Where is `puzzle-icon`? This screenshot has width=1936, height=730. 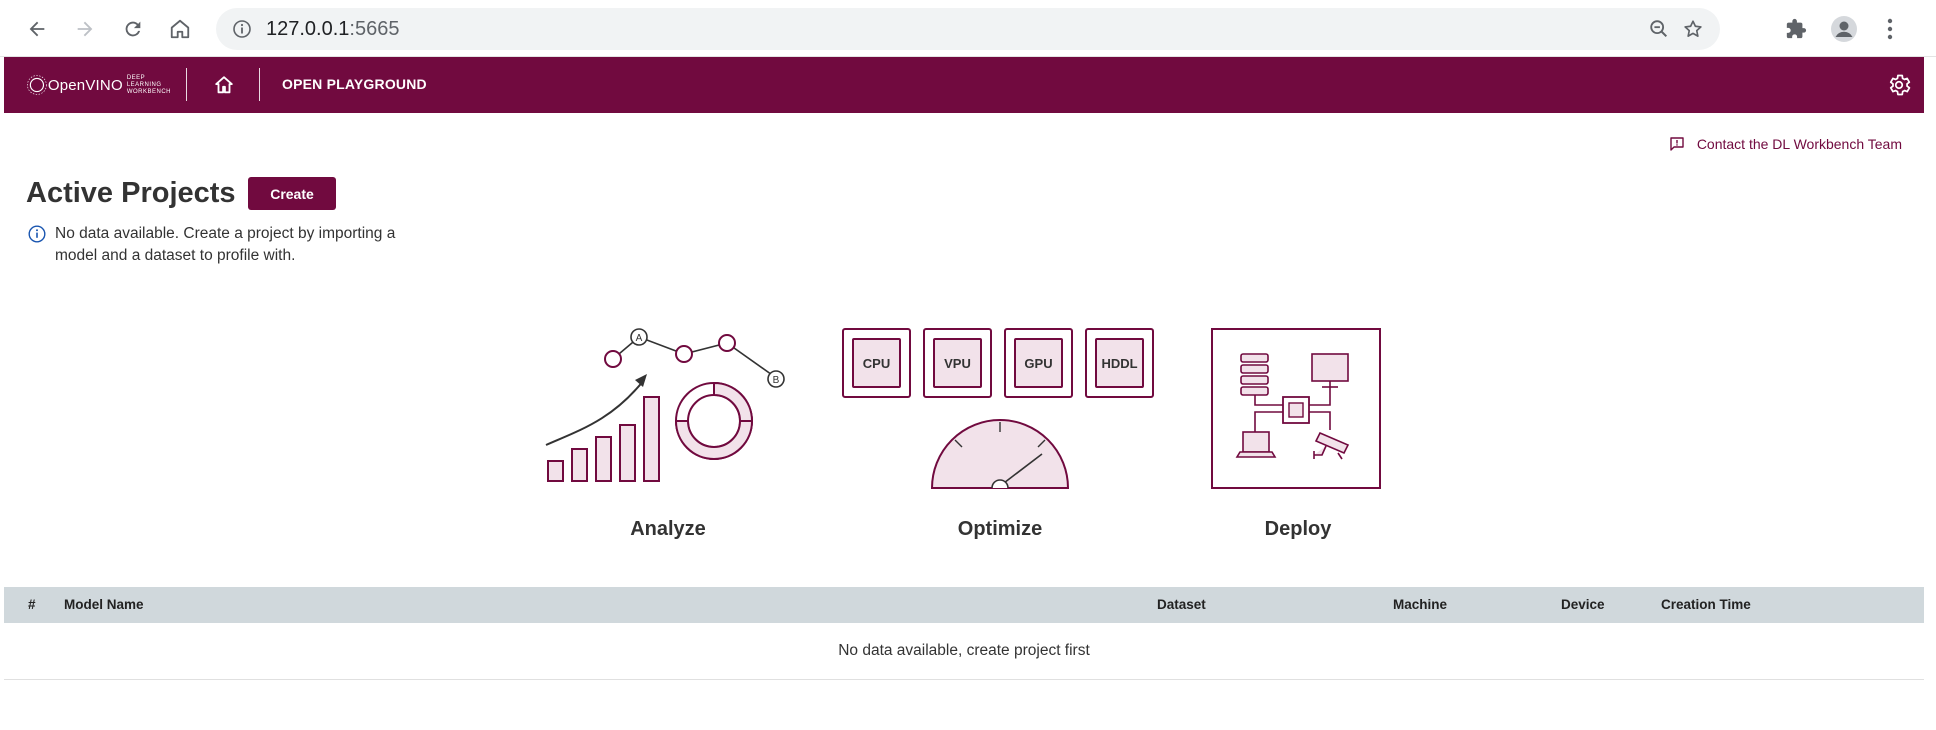
puzzle-icon is located at coordinates (1796, 28).